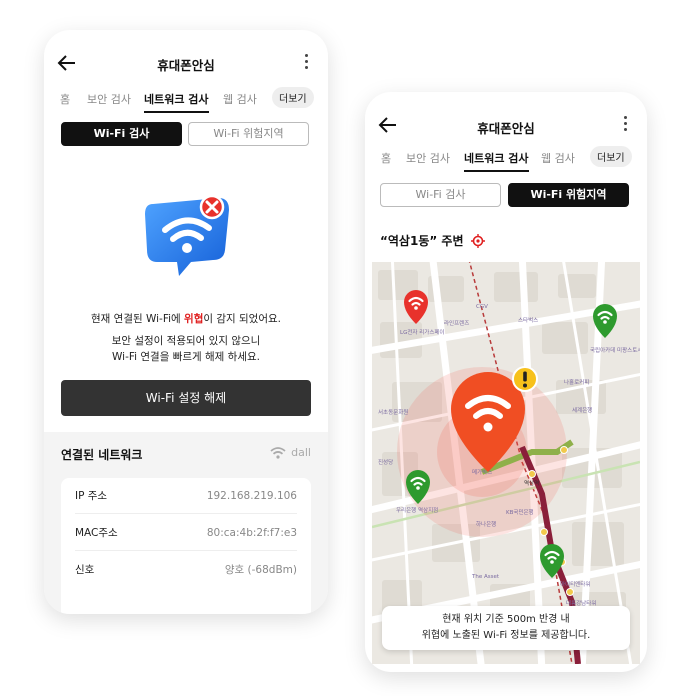 Image resolution: width=690 pixels, height=696 pixels. What do you see at coordinates (520, 512) in the screenshot?
I see `map-label: KB국민은행` at bounding box center [520, 512].